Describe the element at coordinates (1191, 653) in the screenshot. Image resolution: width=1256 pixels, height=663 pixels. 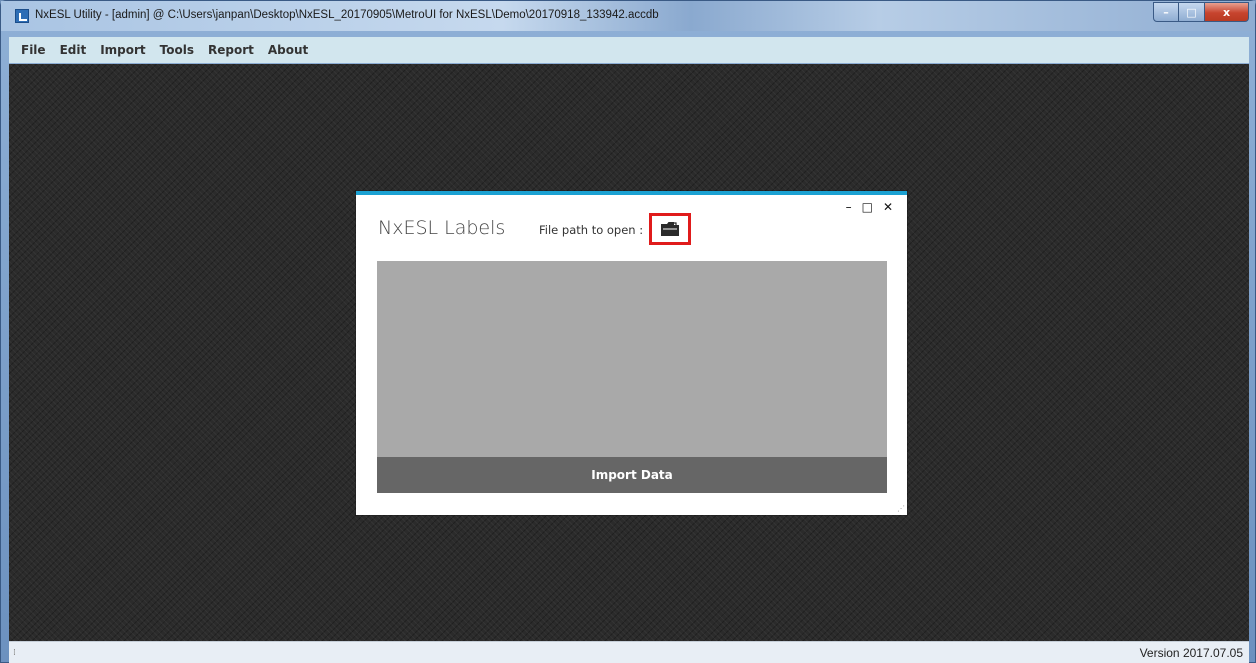
I see `version-label: Version 2017.07.05` at that location.